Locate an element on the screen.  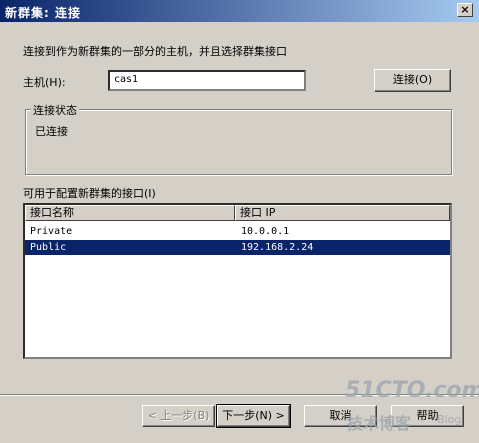
interface-ip: 192.168.2.24 is located at coordinates (277, 247).